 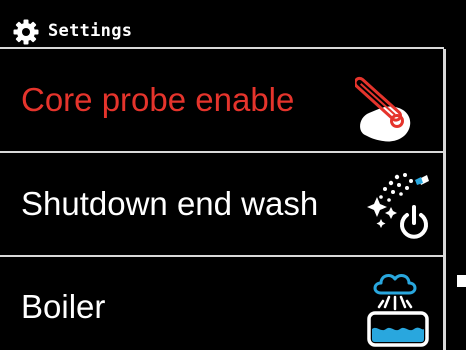 What do you see at coordinates (398, 310) in the screenshot?
I see `boiler-icon` at bounding box center [398, 310].